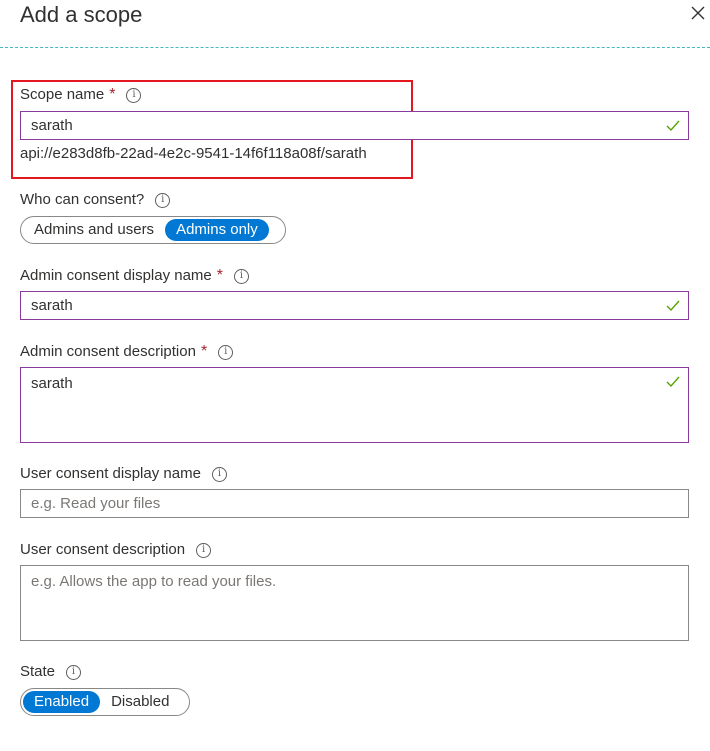 The width and height of the screenshot is (710, 751). I want to click on user-consent-display-name-label: User consent display name i, so click(123, 474).